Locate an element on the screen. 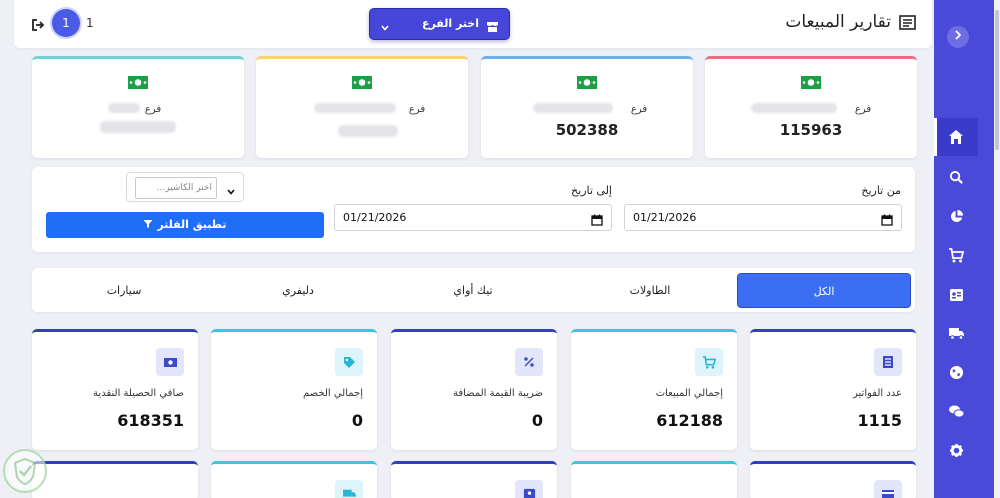 The width and height of the screenshot is (1000, 498). stat-card-total-sales: إجمالي المبيعات 612188 is located at coordinates (654, 389).